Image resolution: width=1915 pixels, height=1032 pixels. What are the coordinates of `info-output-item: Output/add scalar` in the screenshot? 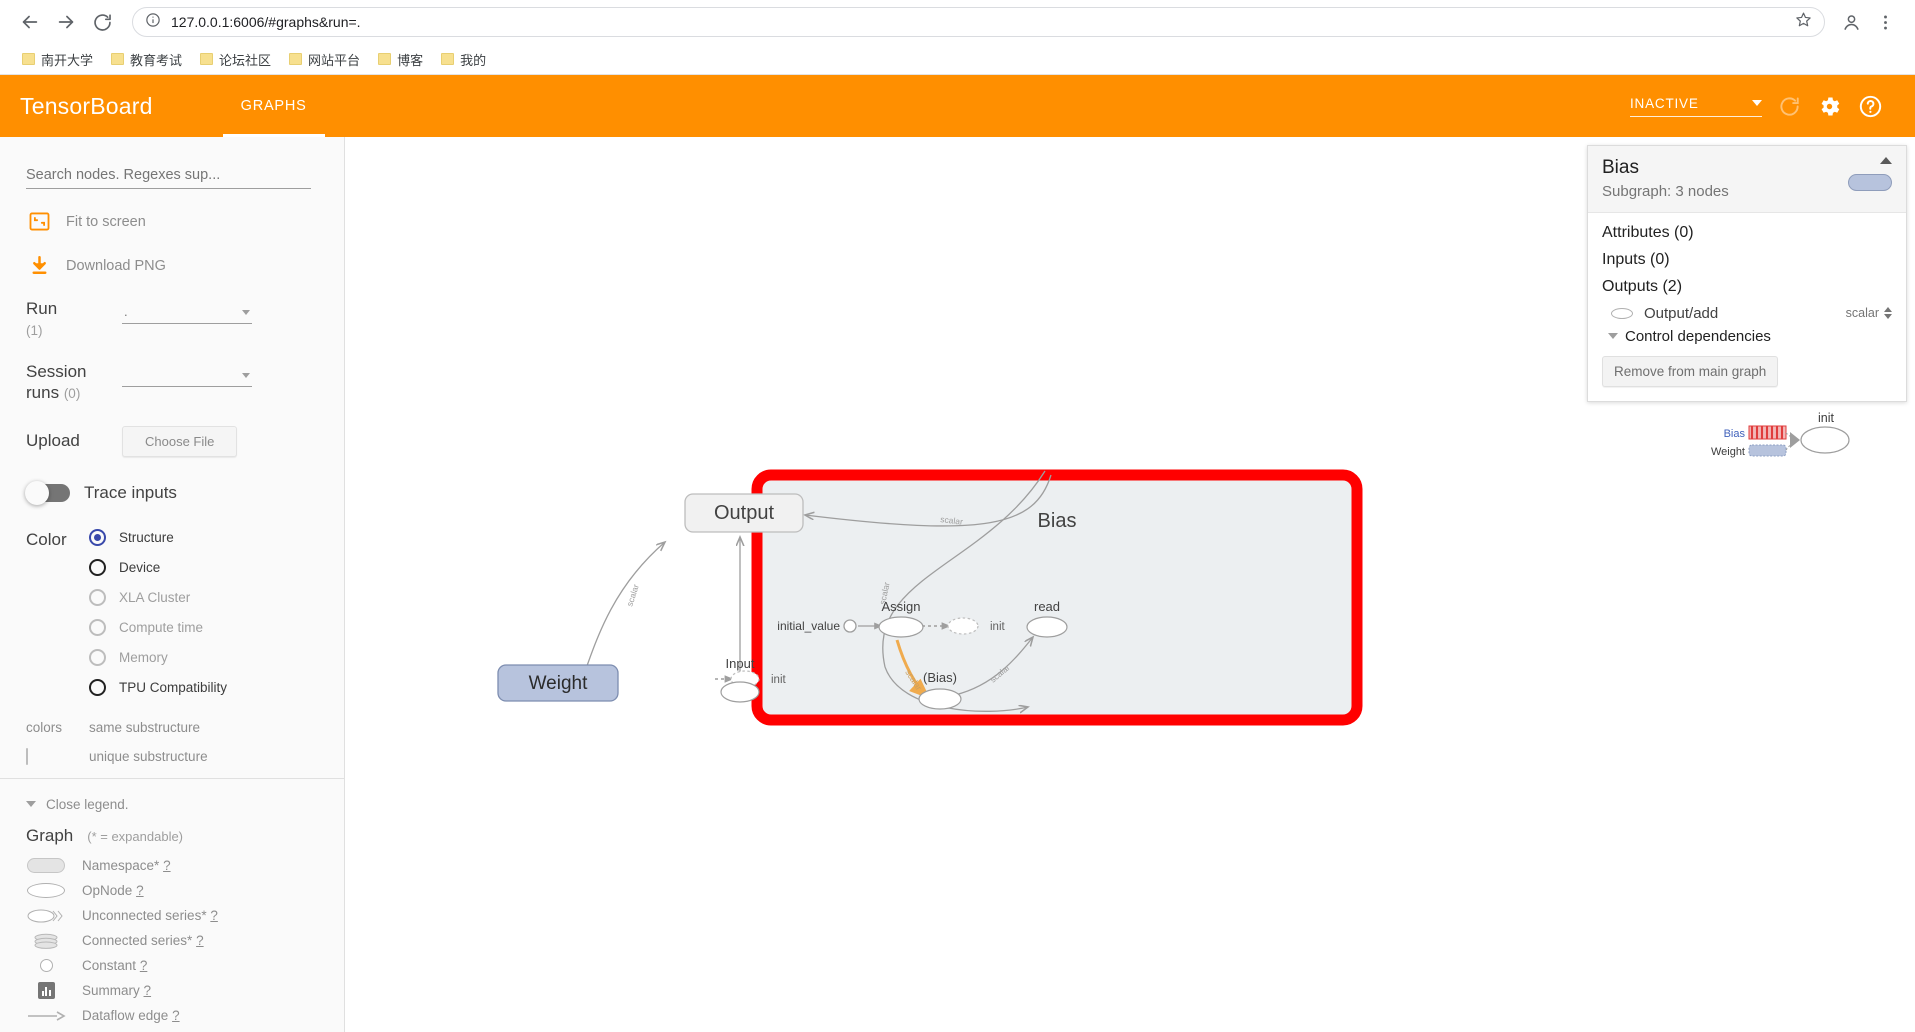 It's located at (1747, 313).